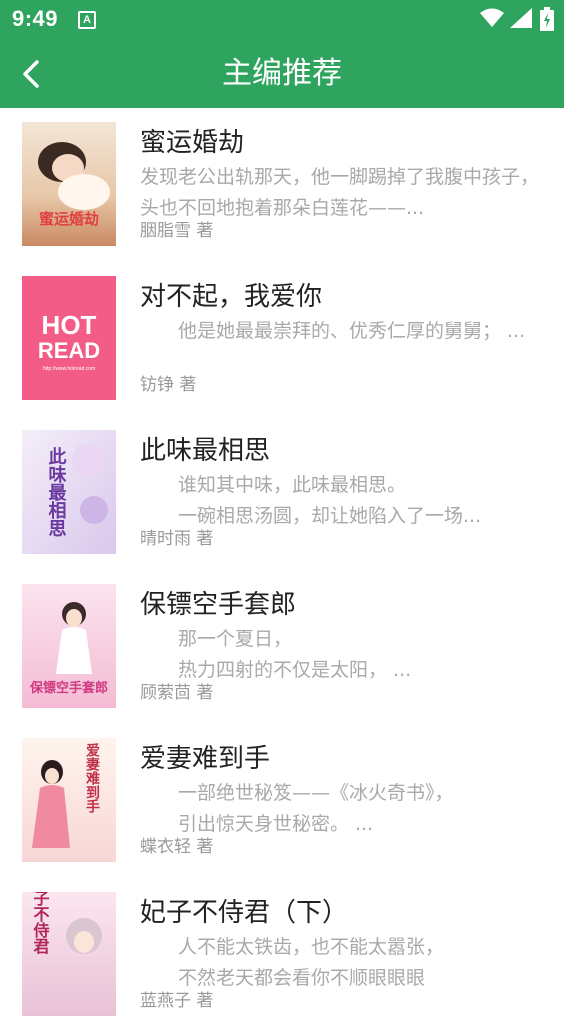  What do you see at coordinates (492, 20) in the screenshot?
I see `wifi-icon` at bounding box center [492, 20].